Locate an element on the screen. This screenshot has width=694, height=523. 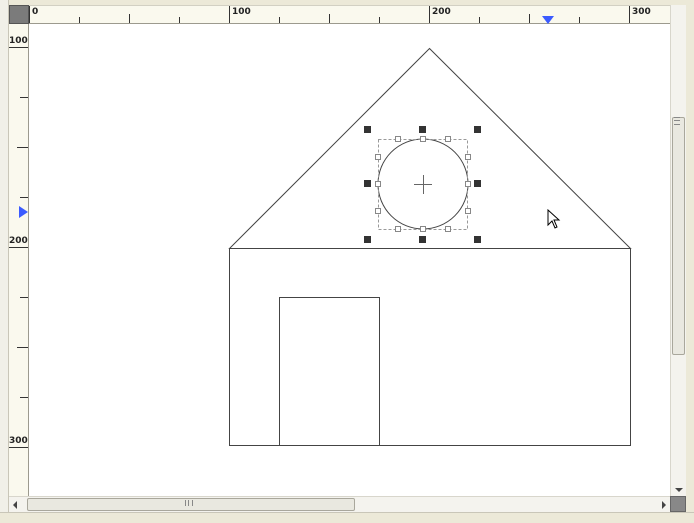
ruler-corner-box is located at coordinates (19, 14).